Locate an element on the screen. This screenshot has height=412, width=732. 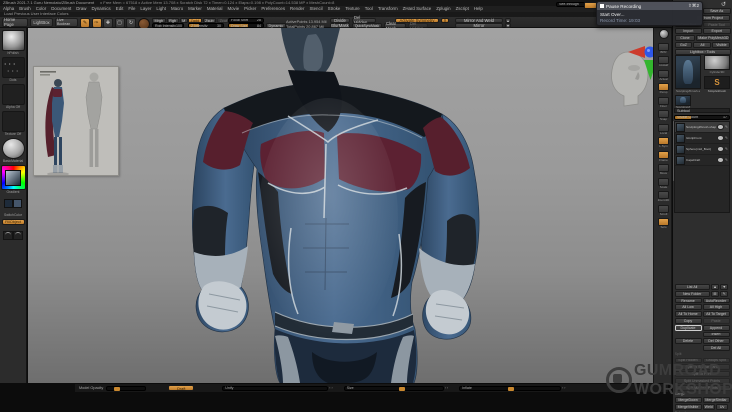
subtool-op-button: Split is located at coordinates (702, 354).